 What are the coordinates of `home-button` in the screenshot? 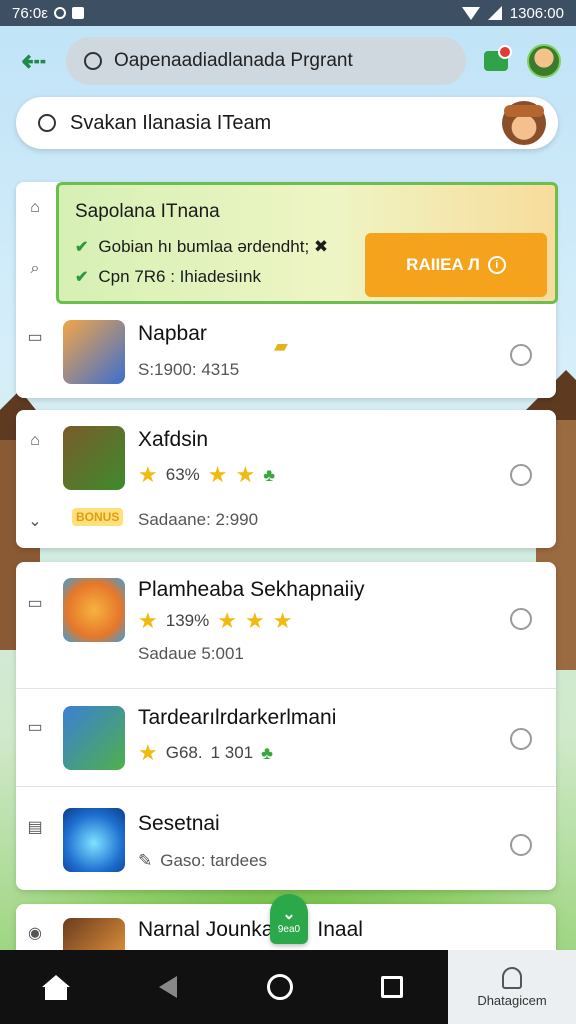 It's located at (56, 987).